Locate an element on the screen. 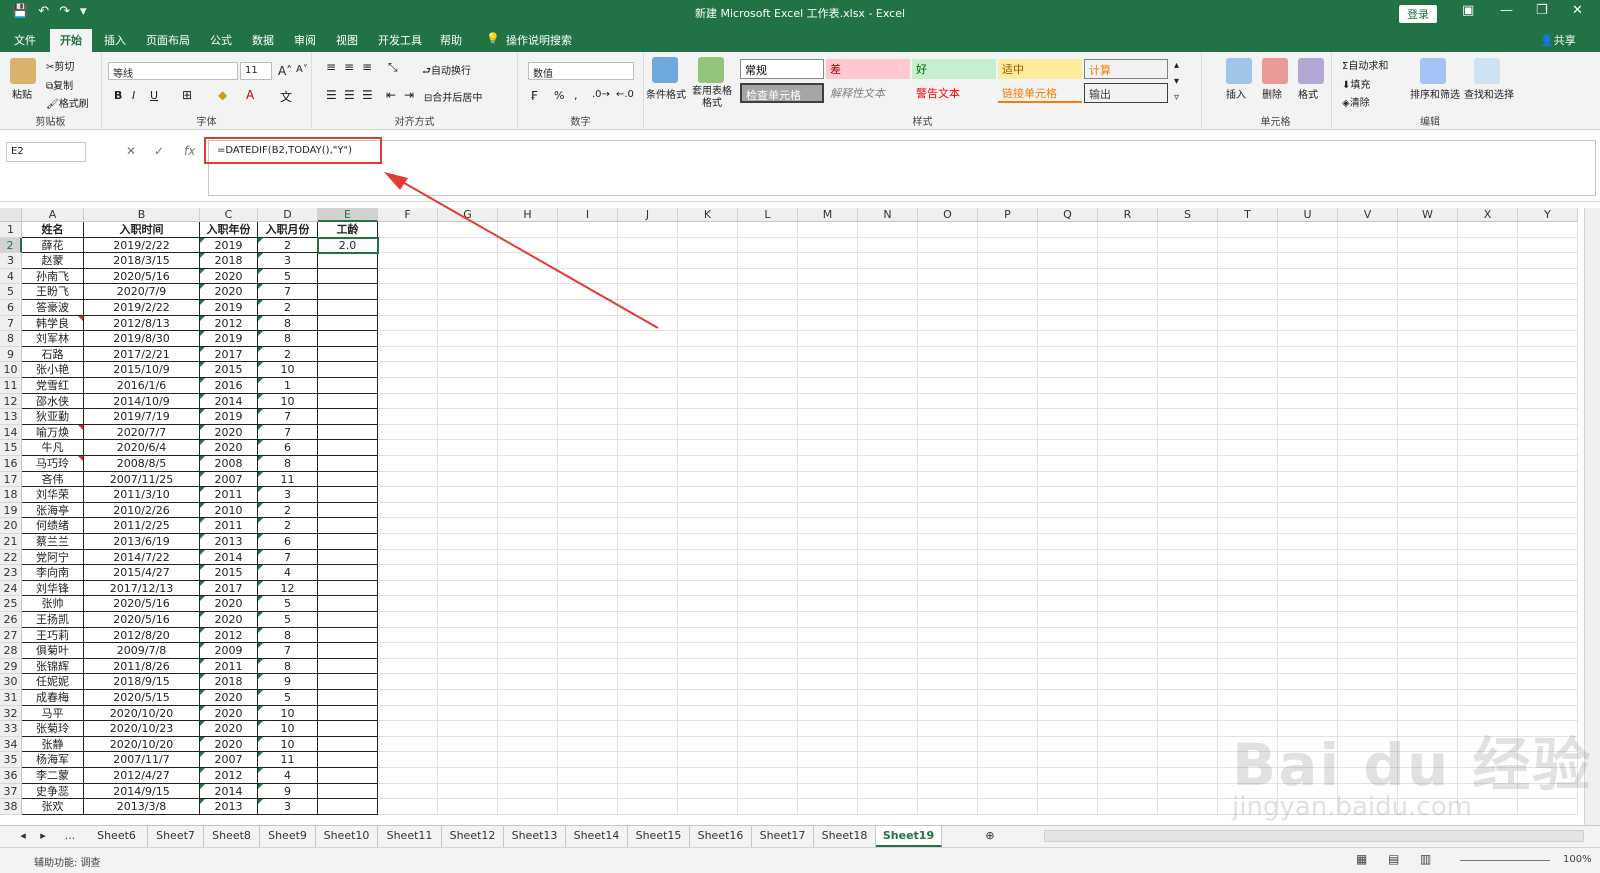 The width and height of the screenshot is (1600, 873). sheet-tab-sheet19: Sheet19 is located at coordinates (909, 836).